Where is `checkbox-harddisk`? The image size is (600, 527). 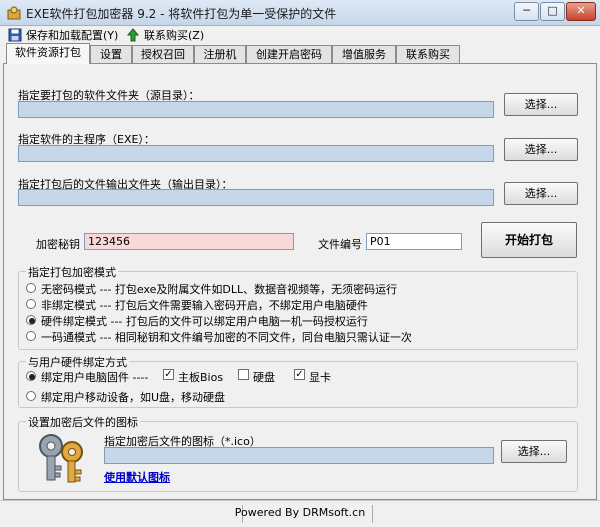
checkbox-harddisk is located at coordinates (243, 374).